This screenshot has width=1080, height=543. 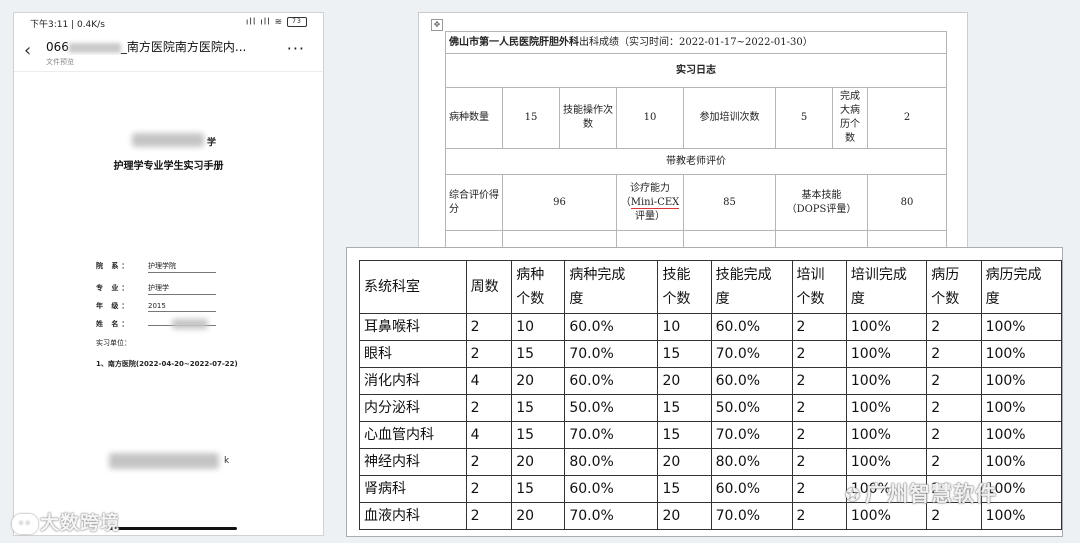 I want to click on disease-count-label: 病种数量, so click(x=474, y=118).